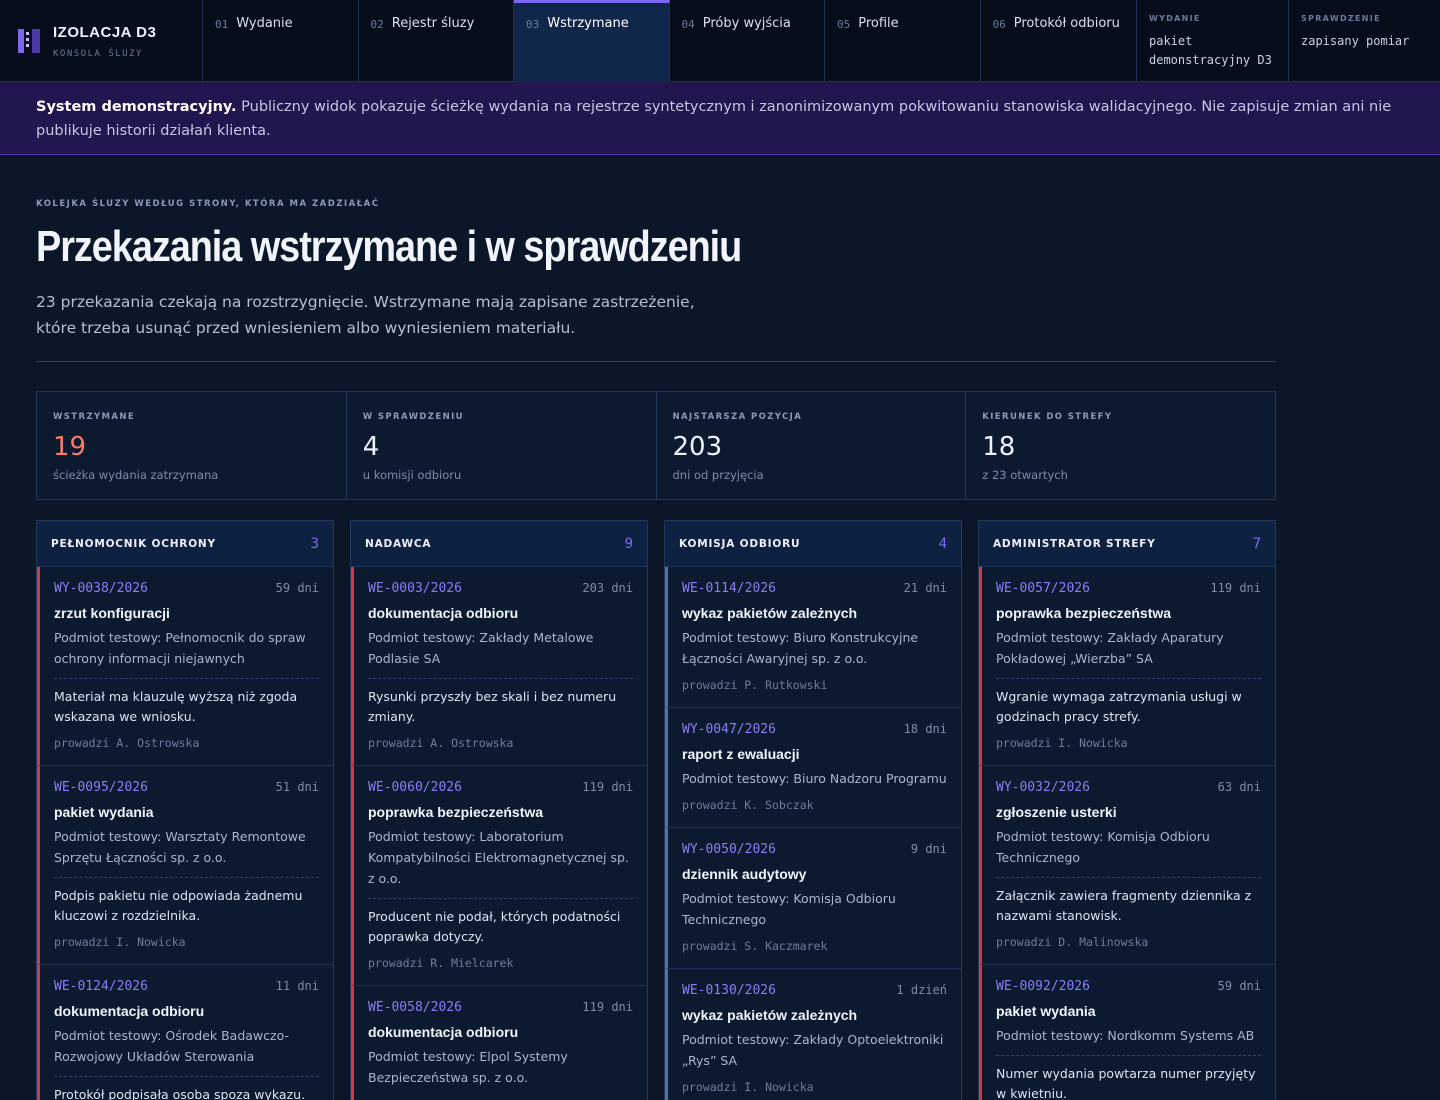 This screenshot has width=1440, height=1100. I want to click on card-header: WY-0032/2026 63 dni, so click(1128, 787).